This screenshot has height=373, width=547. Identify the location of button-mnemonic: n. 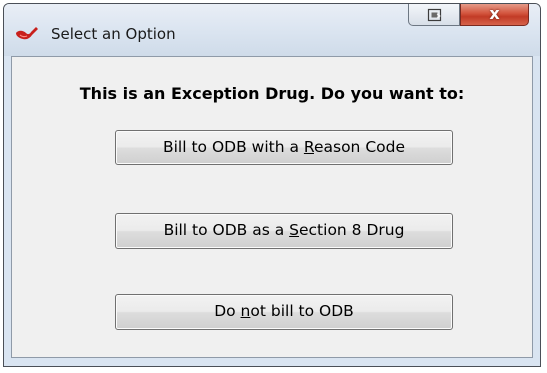
(245, 311).